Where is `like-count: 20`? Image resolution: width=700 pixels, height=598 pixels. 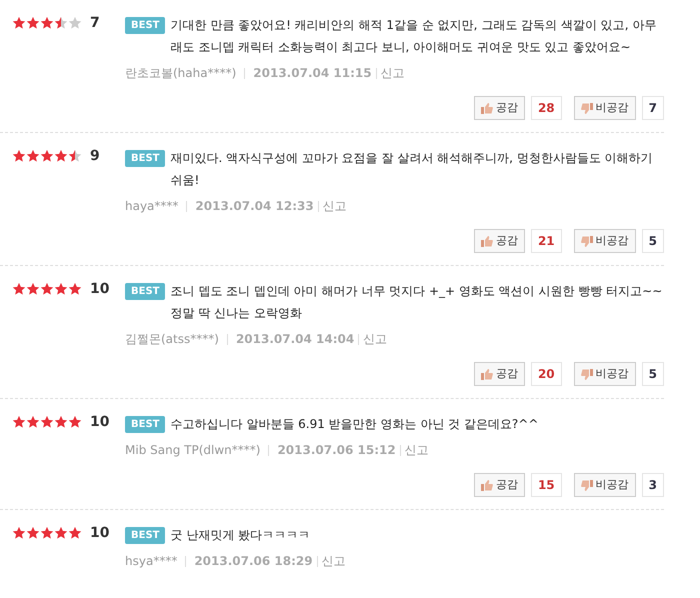
like-count: 20 is located at coordinates (546, 374).